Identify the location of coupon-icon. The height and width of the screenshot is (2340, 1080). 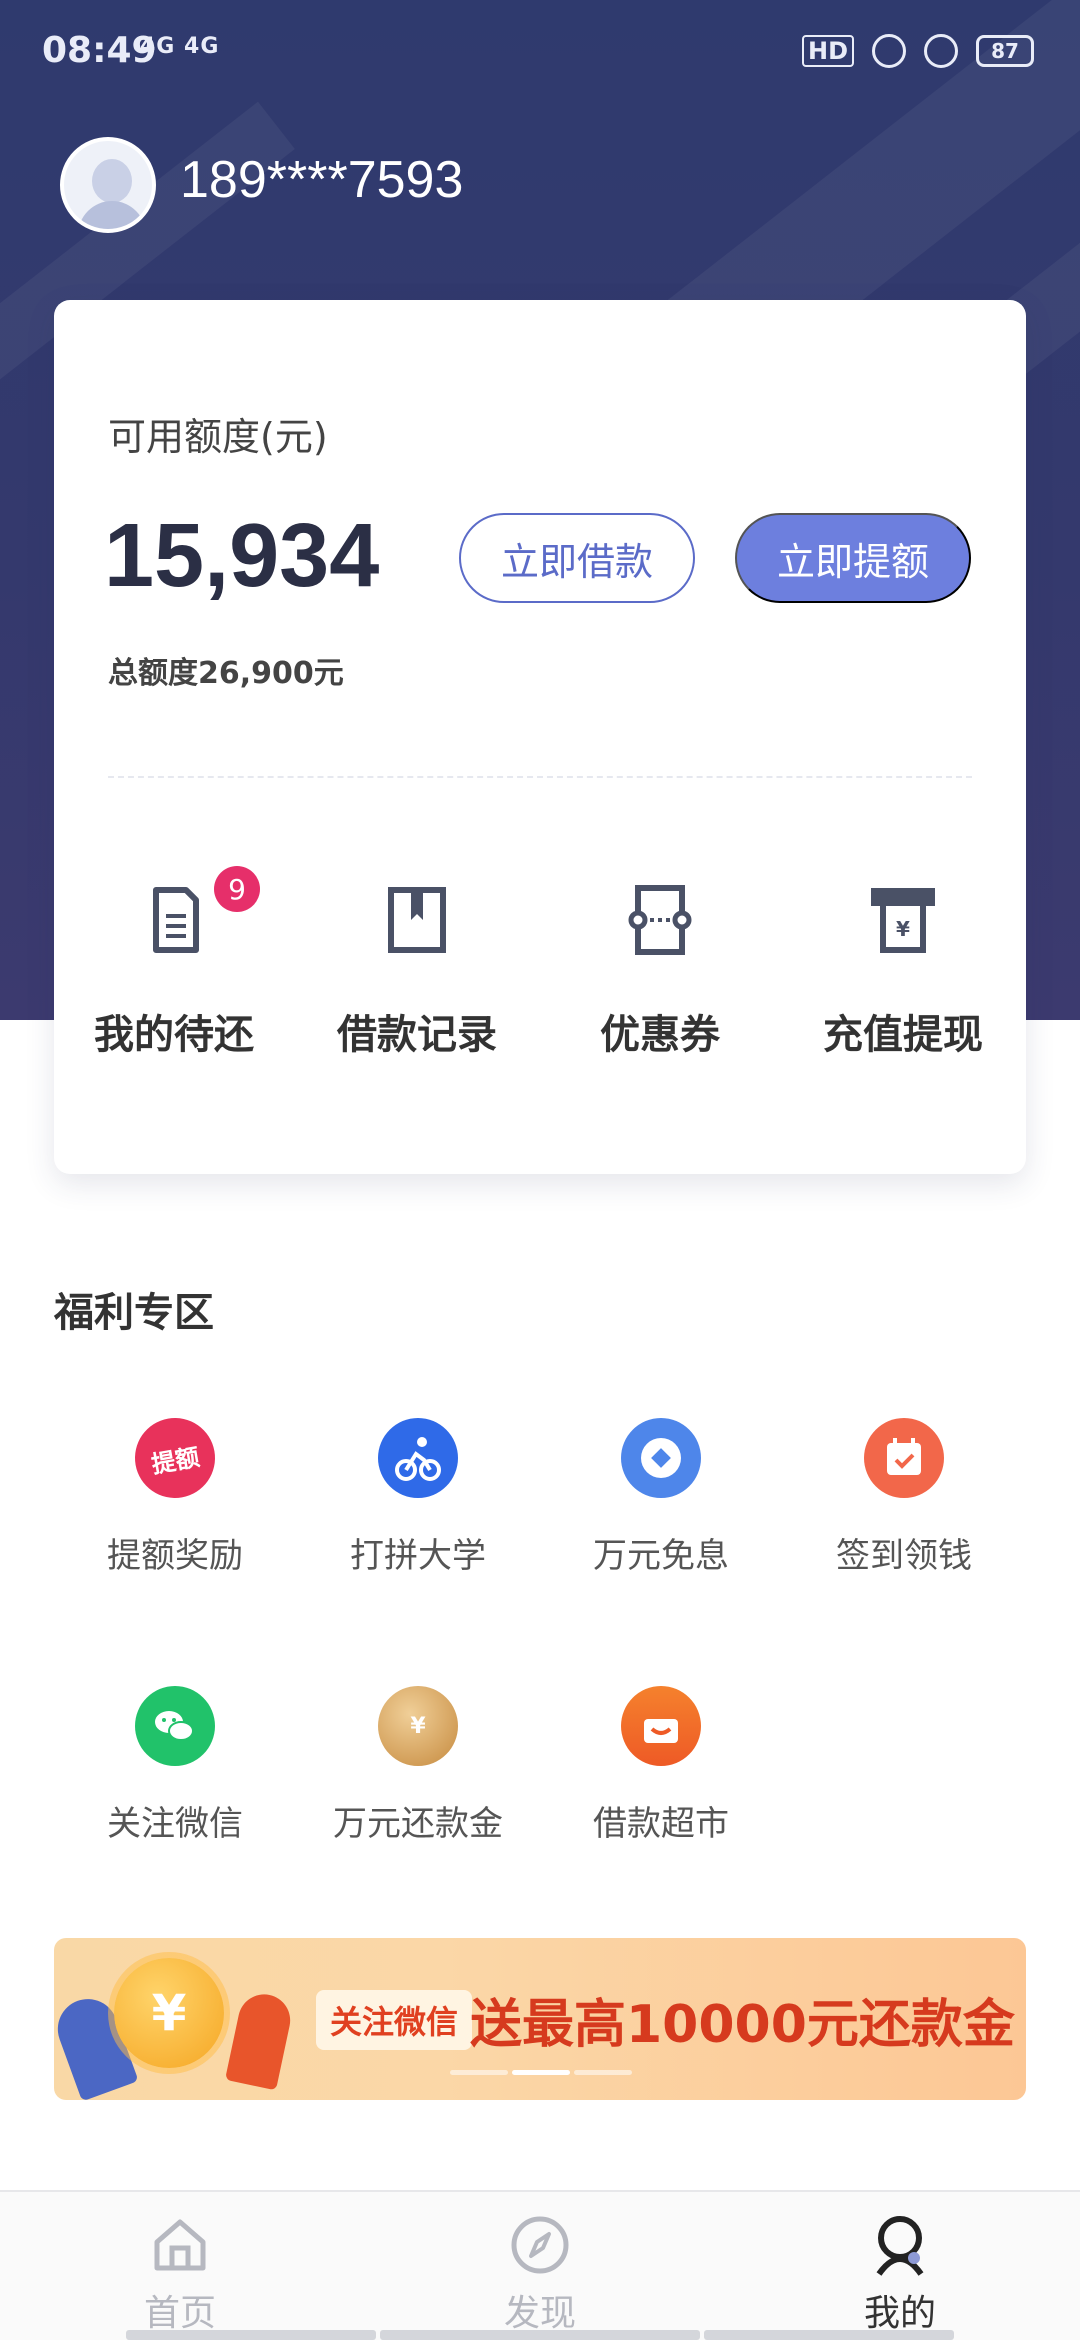
(660, 920).